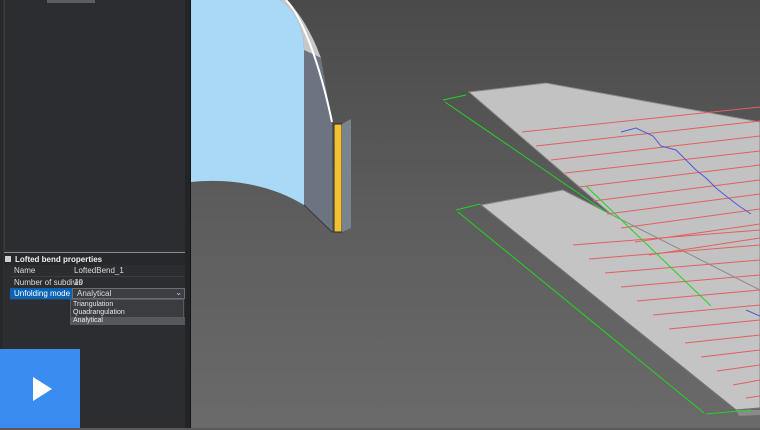 The width and height of the screenshot is (760, 430). What do you see at coordinates (78, 282) in the screenshot?
I see `property-value: 10` at bounding box center [78, 282].